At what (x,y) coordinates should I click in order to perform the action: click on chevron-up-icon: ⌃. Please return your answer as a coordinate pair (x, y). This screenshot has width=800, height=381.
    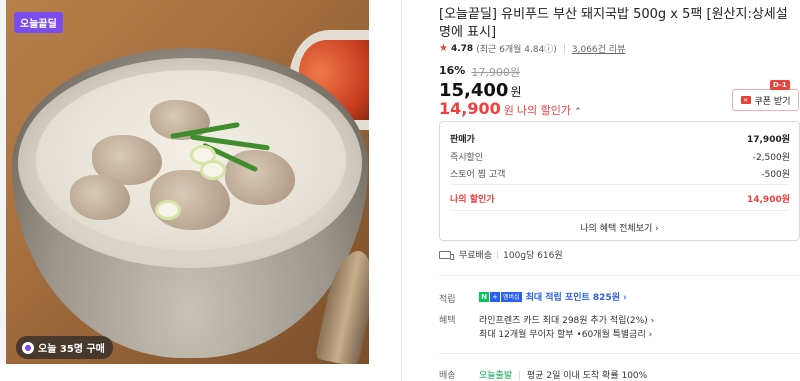
    Looking at the image, I should click on (577, 112).